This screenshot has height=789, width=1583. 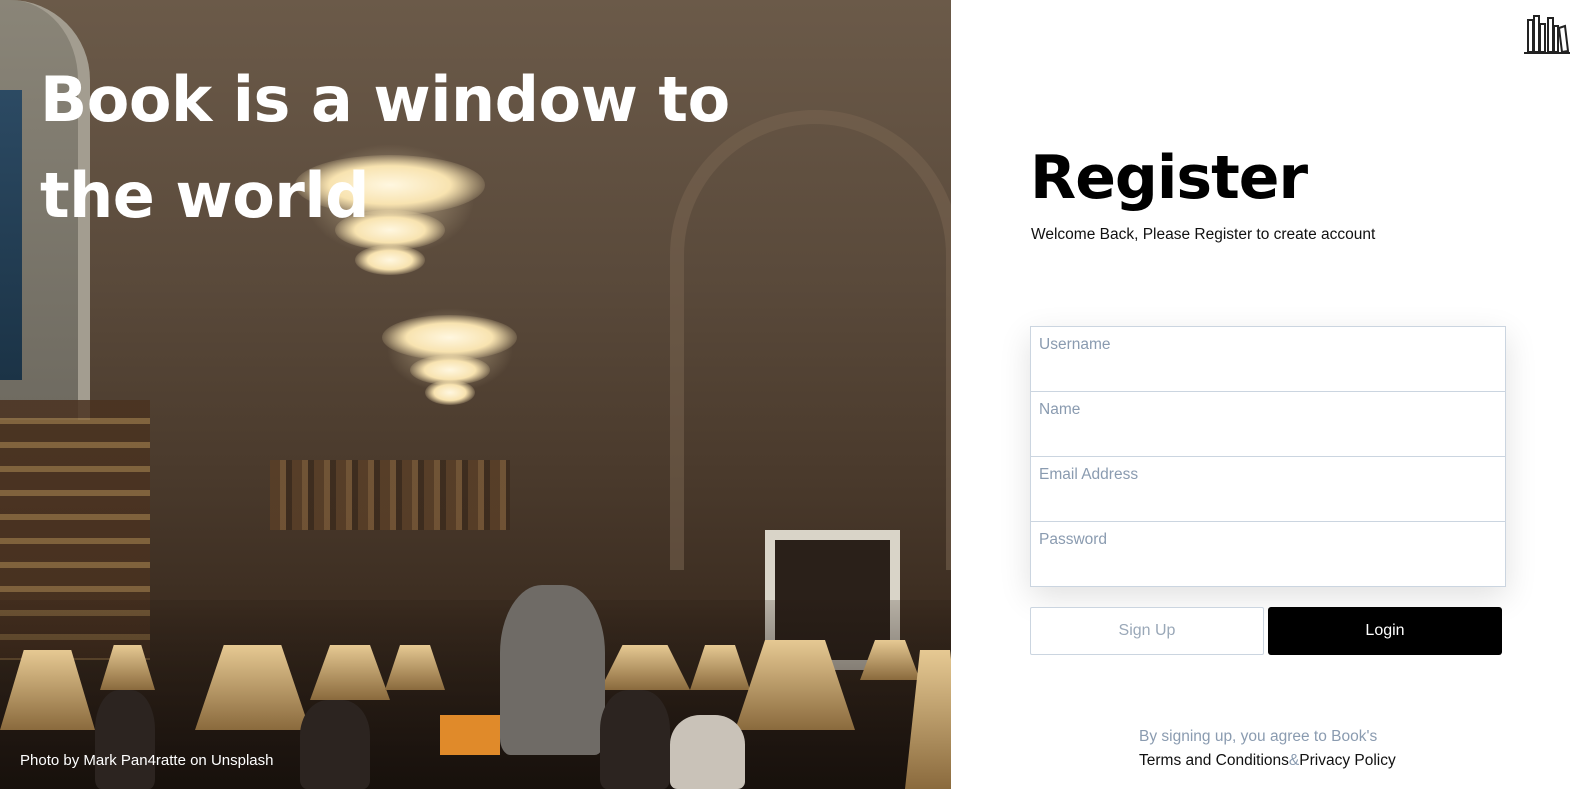 What do you see at coordinates (1214, 760) in the screenshot?
I see `terms-and-conditions-link: Terms and Conditions` at bounding box center [1214, 760].